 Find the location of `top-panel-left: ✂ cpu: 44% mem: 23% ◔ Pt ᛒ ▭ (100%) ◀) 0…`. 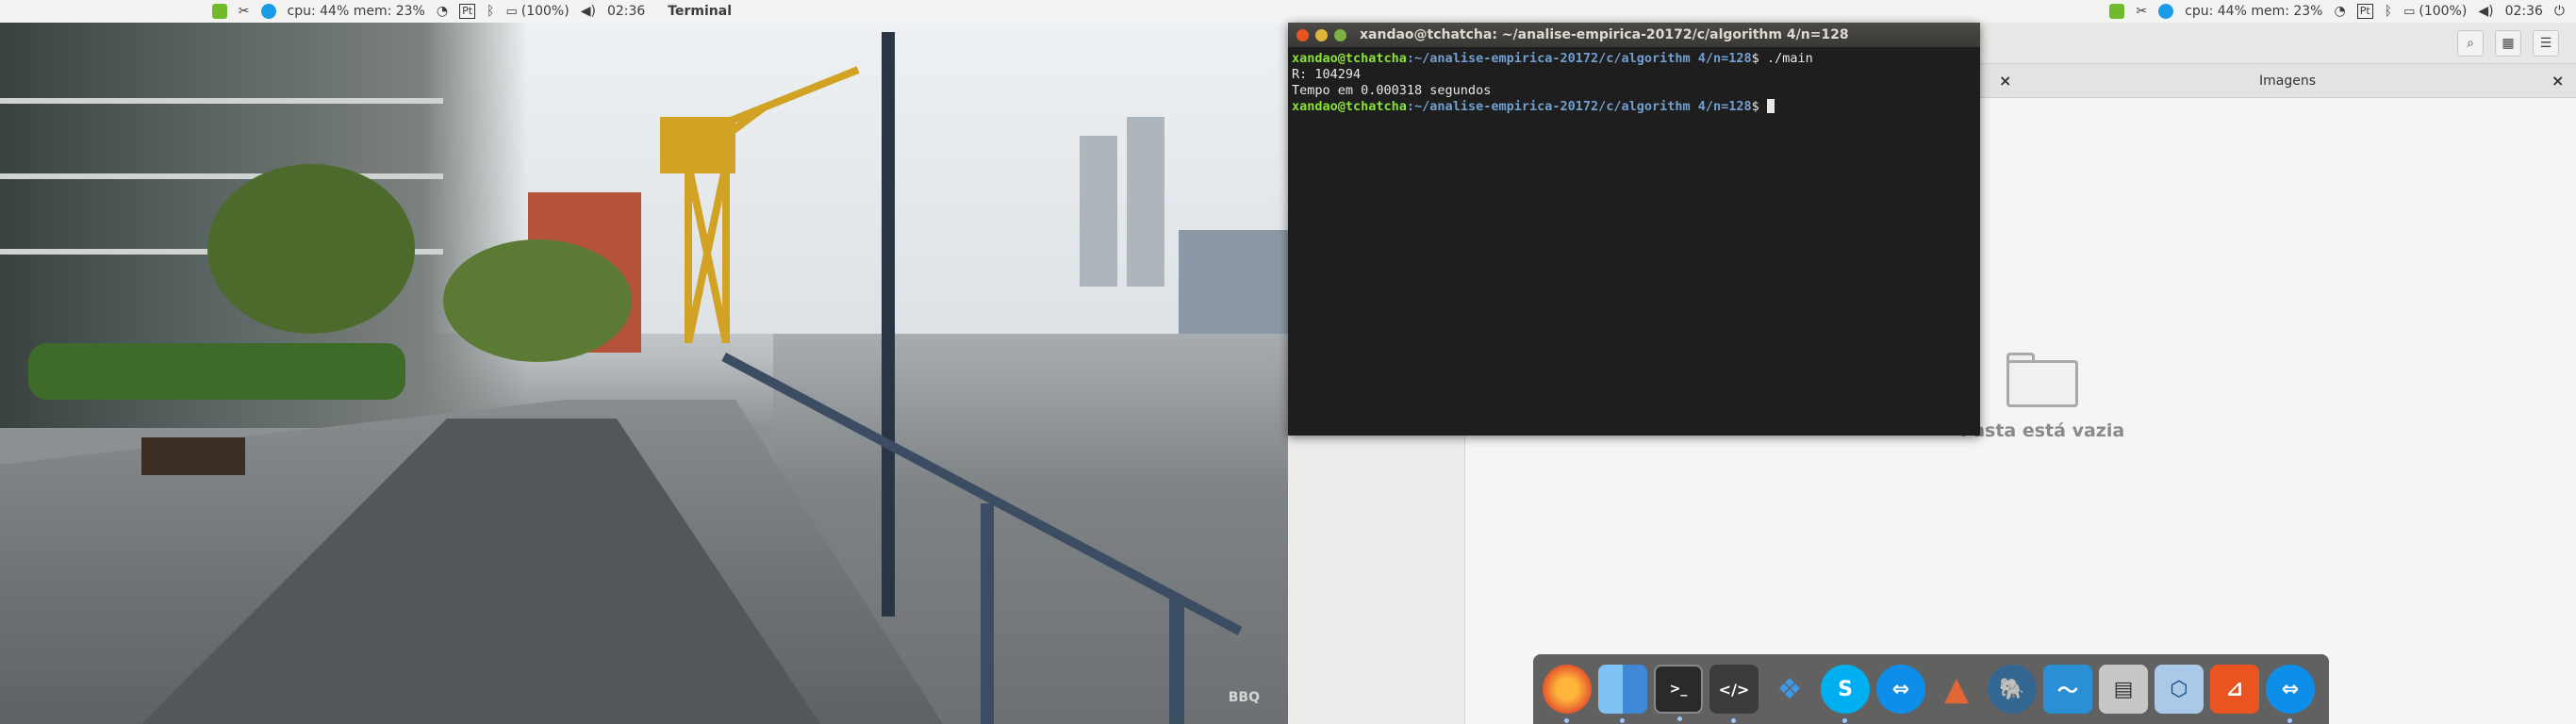

top-panel-left: ✂ cpu: 44% mem: 23% ◔ Pt ᛒ ▭ (100%) ◀) 0… is located at coordinates (644, 11).